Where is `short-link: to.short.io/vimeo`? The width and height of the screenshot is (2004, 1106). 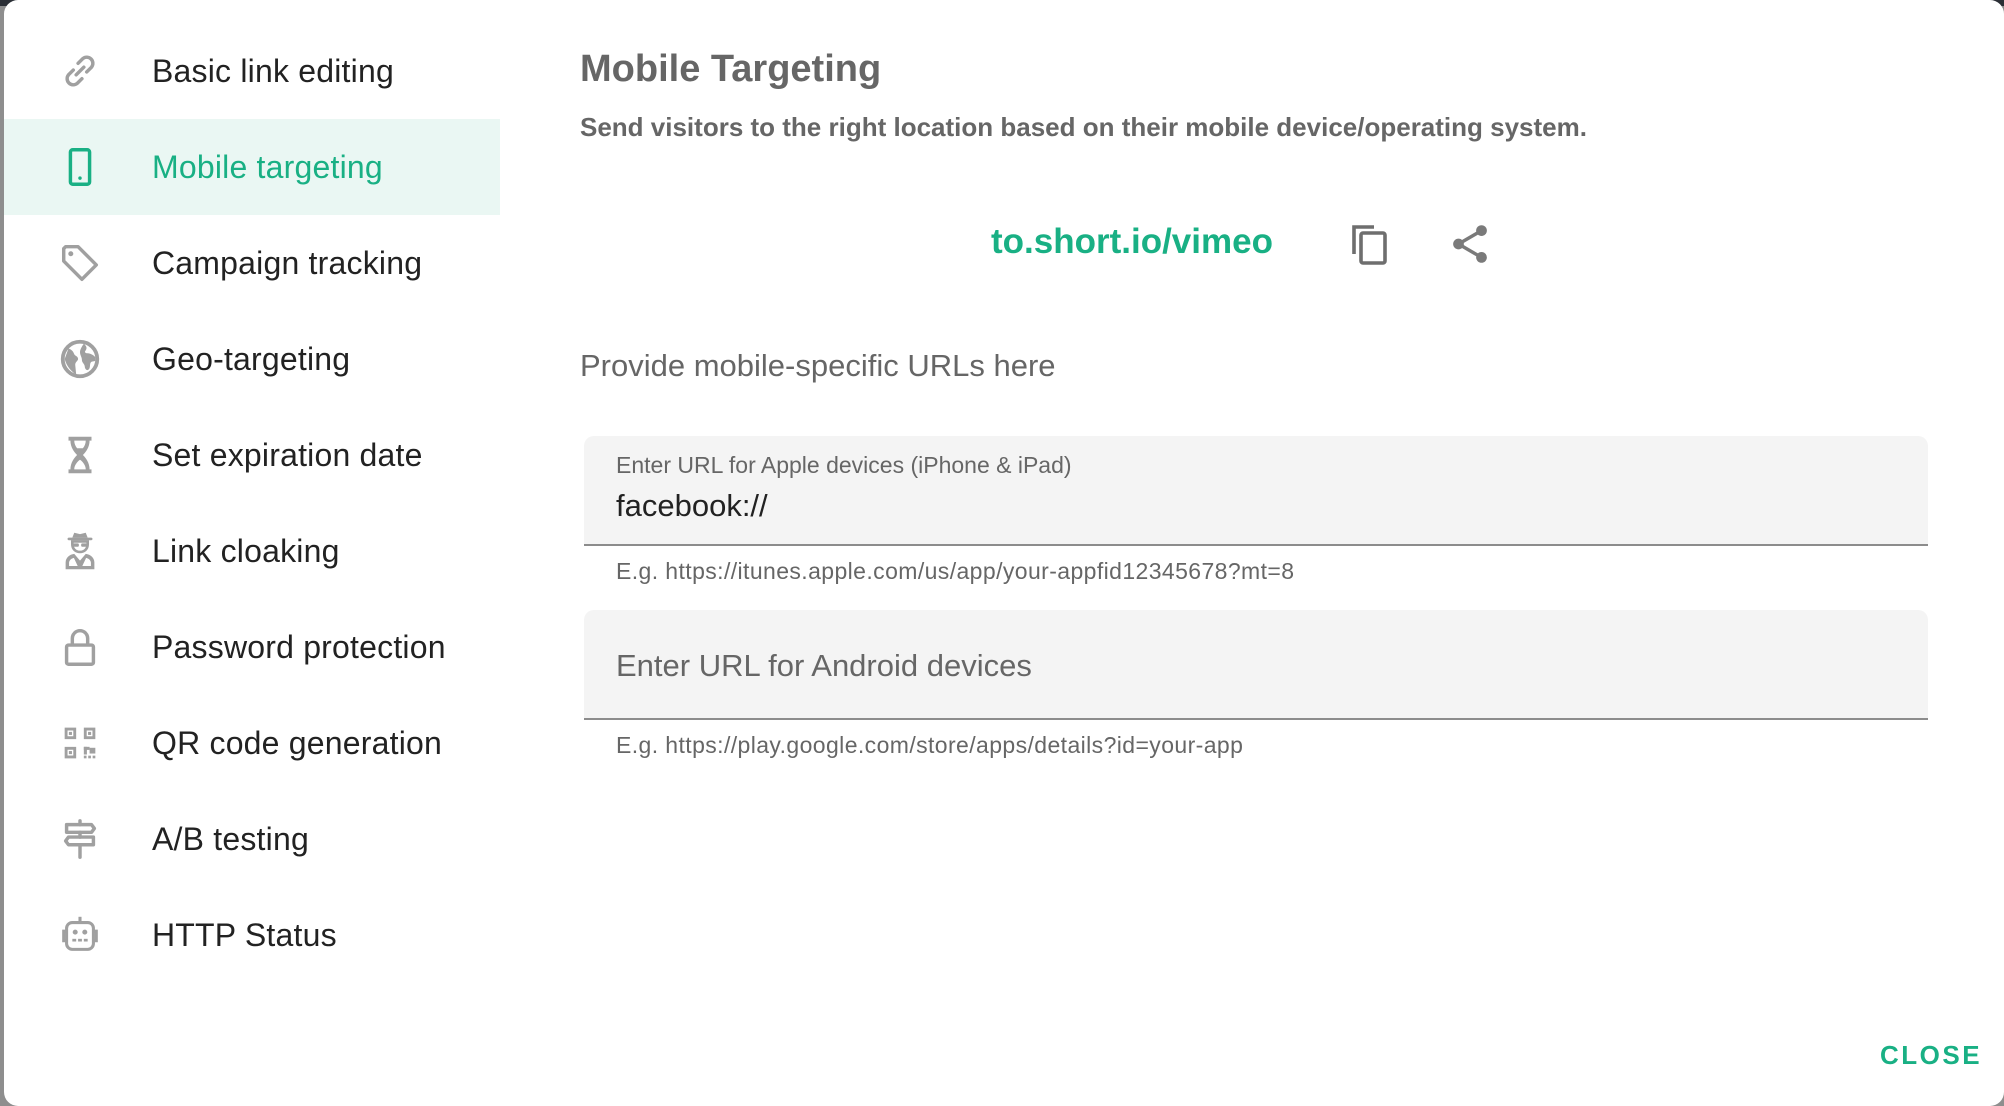 short-link: to.short.io/vimeo is located at coordinates (1132, 242).